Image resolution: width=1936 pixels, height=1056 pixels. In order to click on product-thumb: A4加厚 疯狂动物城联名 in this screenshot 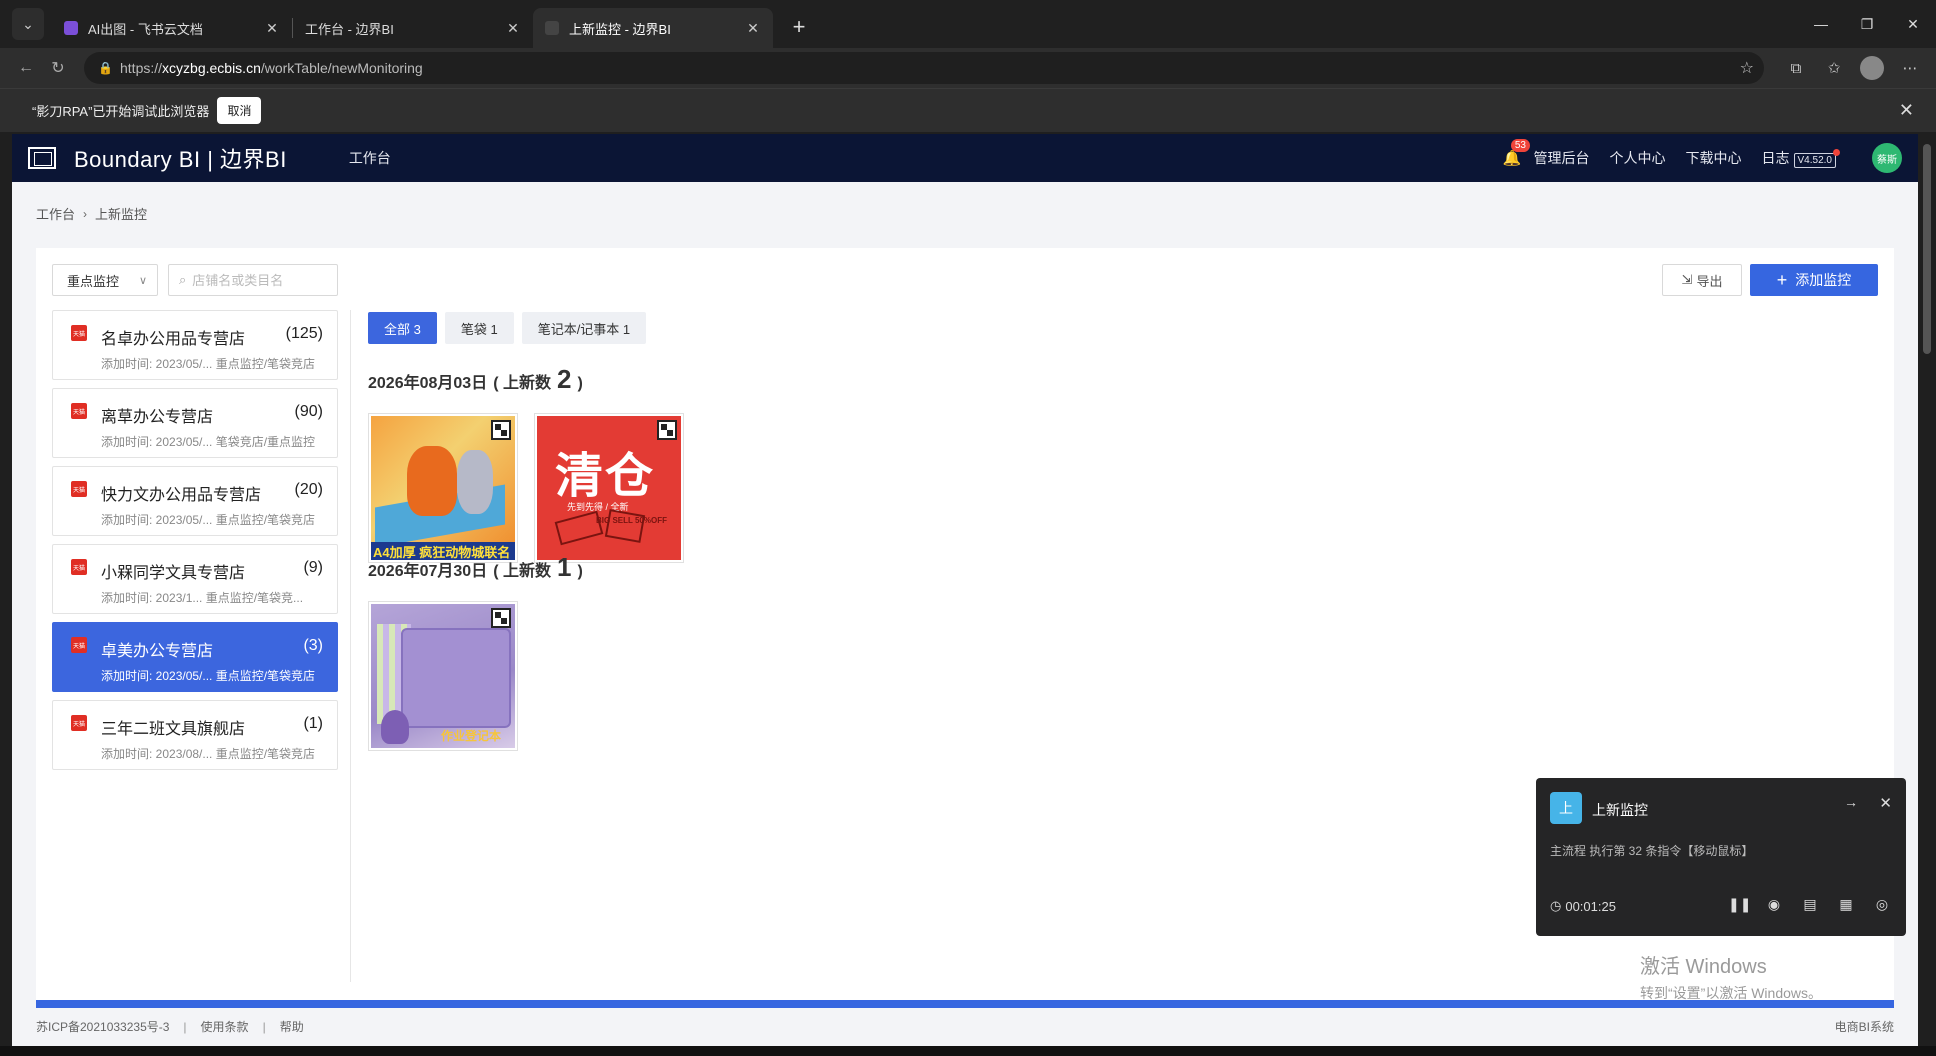, I will do `click(443, 488)`.